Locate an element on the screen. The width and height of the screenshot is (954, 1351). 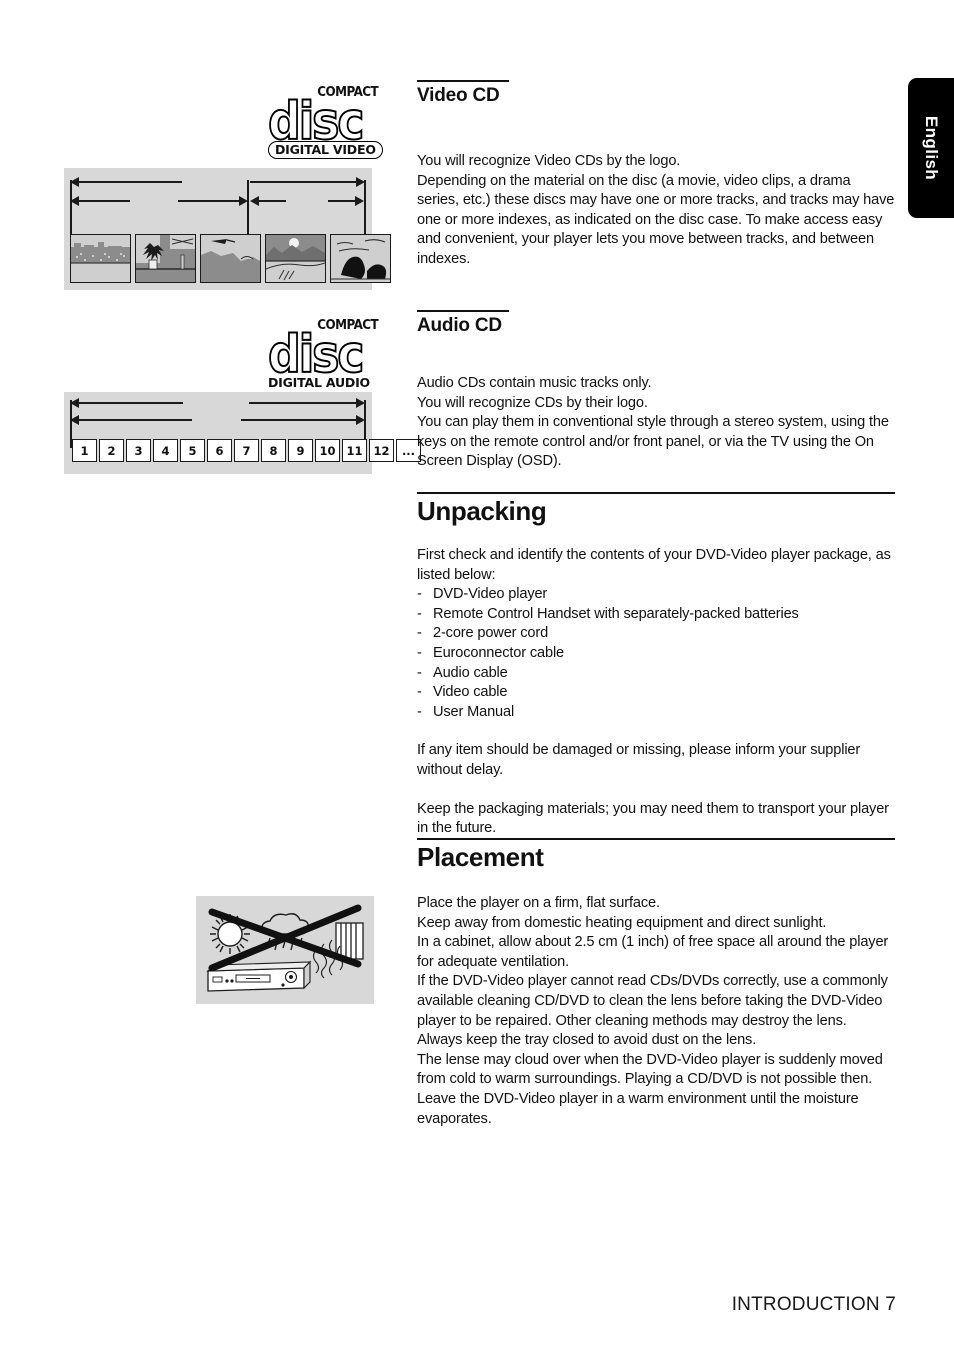
list-item-label: Euroconnector cable is located at coordinates (499, 652).